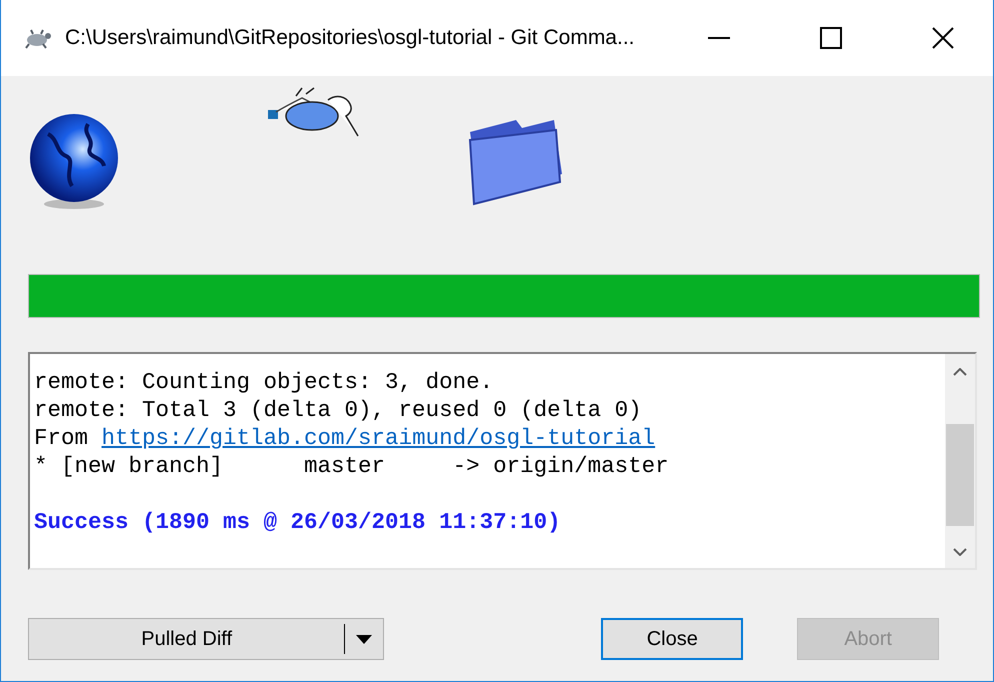  I want to click on scroll-up-icon, so click(960, 372).